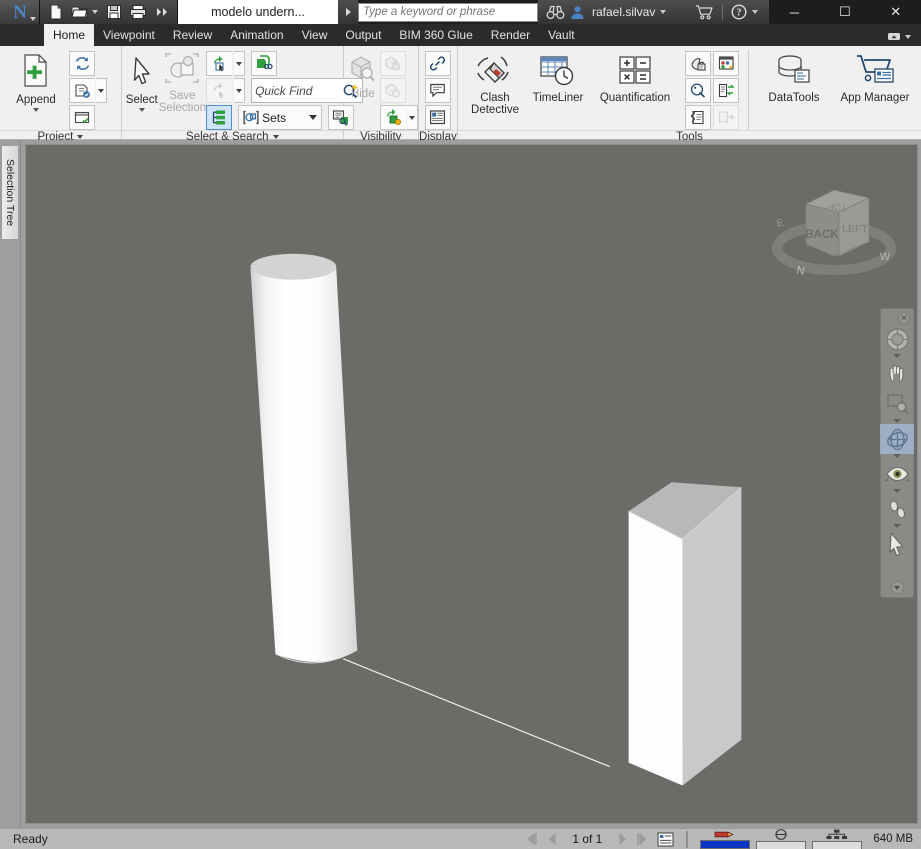 This screenshot has width=921, height=849. What do you see at coordinates (129, 35) in the screenshot?
I see `tab-viewpoint: Viewpoint` at bounding box center [129, 35].